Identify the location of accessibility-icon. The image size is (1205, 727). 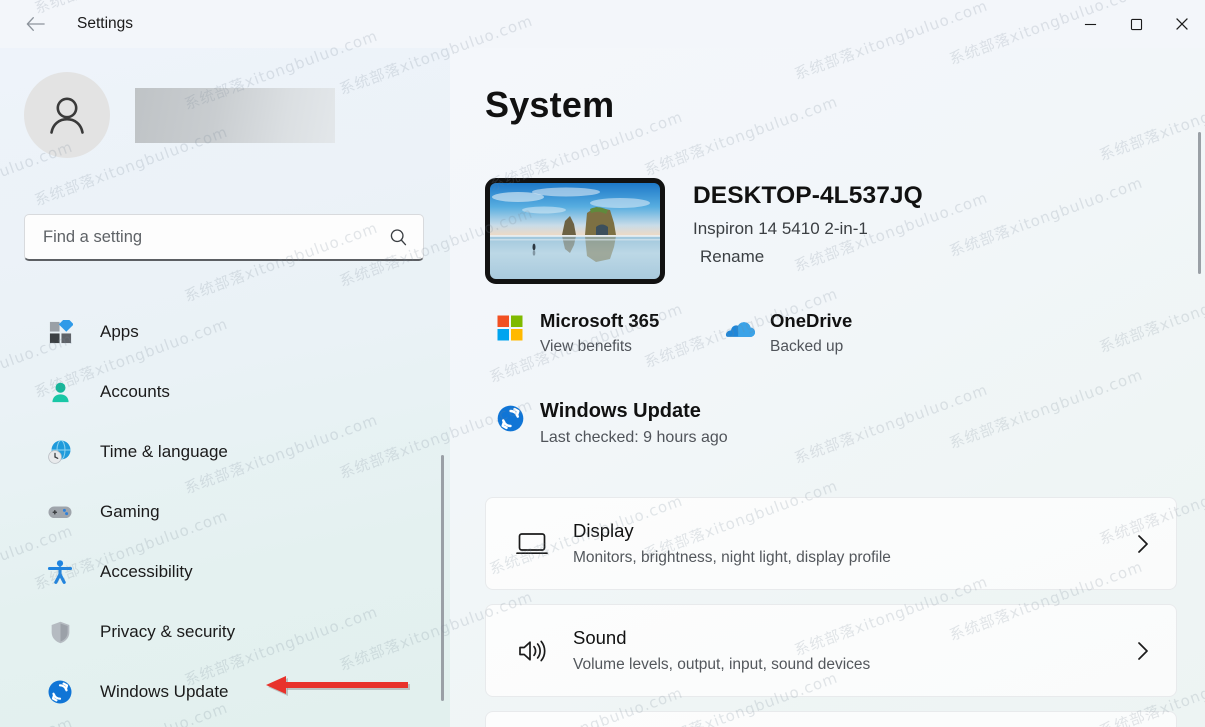
(60, 572).